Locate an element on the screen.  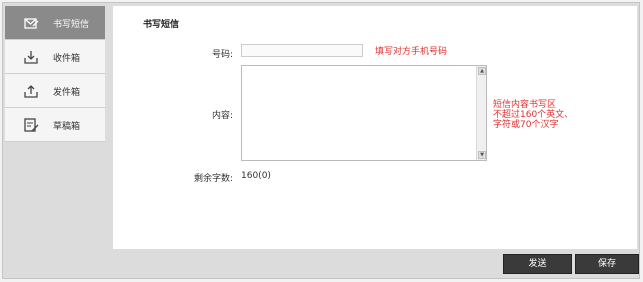
sidebar-item-label: 发件箱 is located at coordinates (67, 93).